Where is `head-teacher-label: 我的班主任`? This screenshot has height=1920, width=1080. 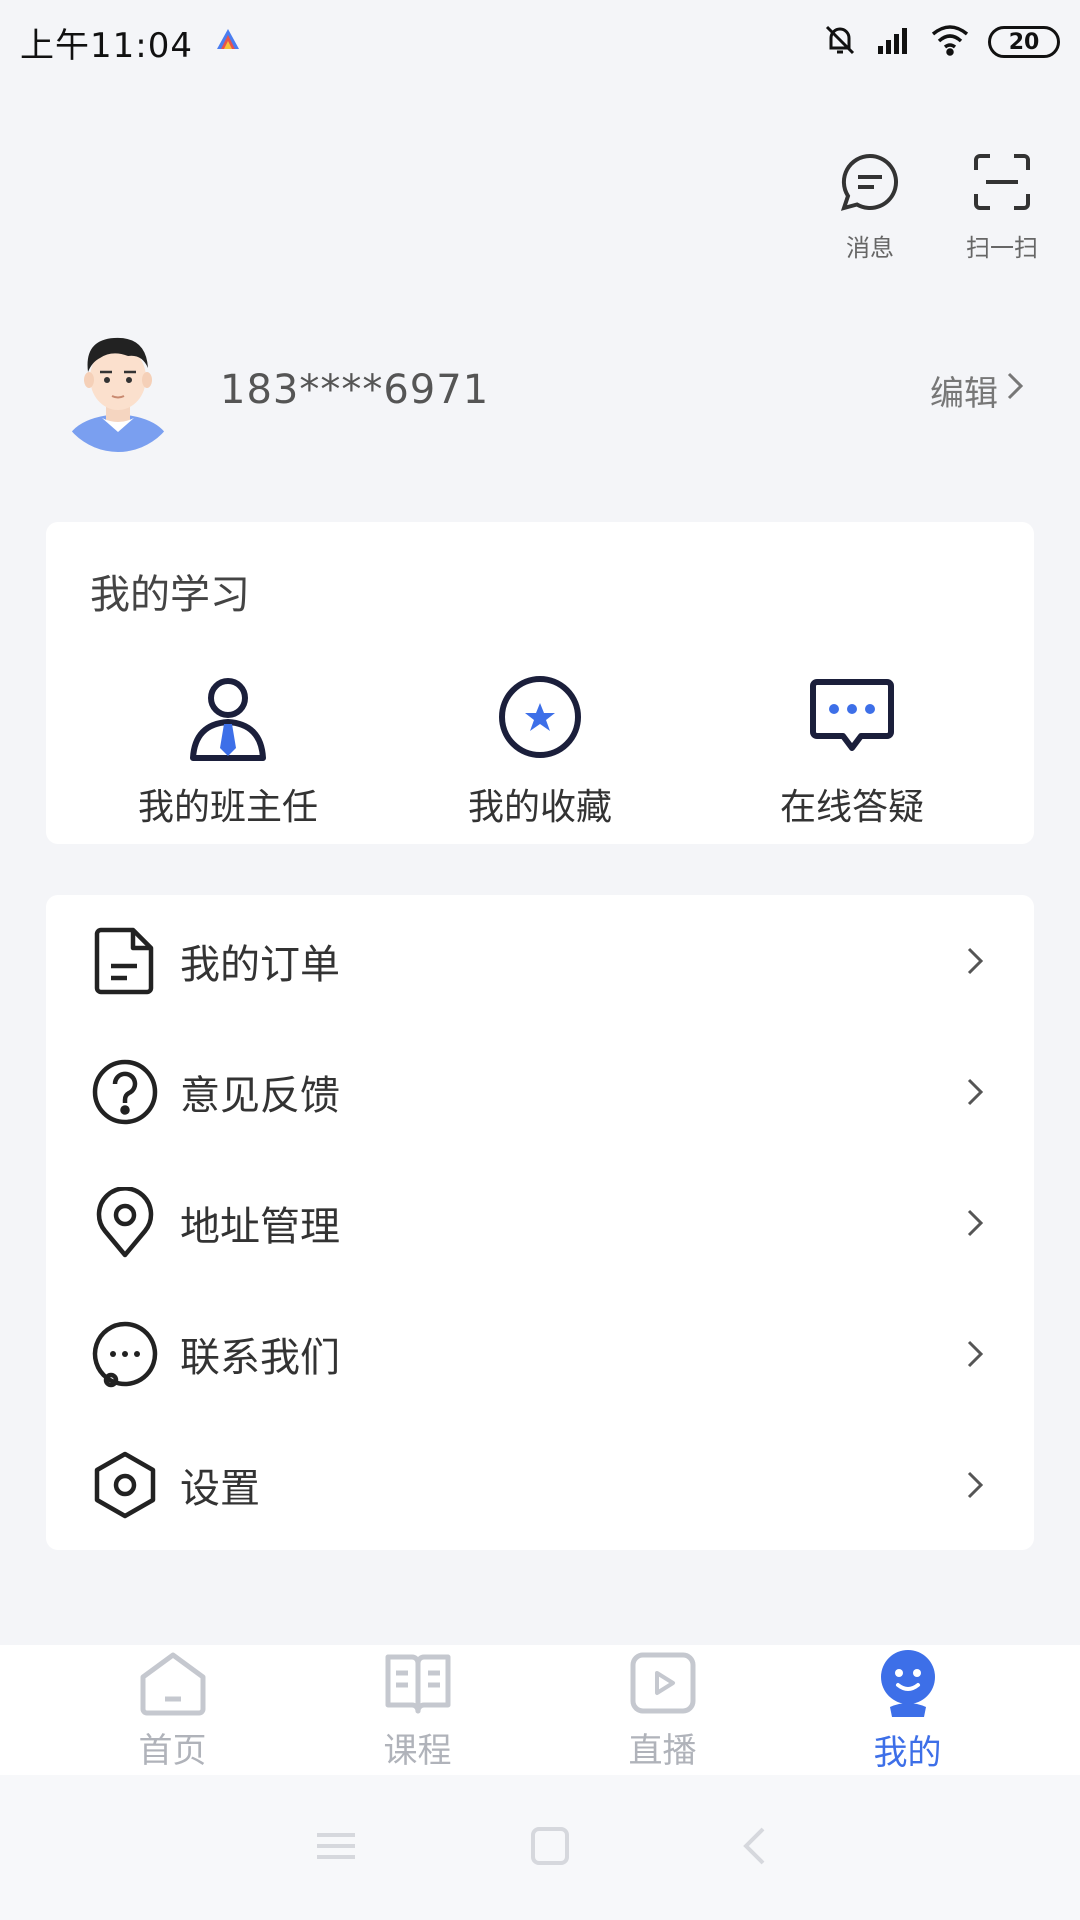 head-teacher-label: 我的班主任 is located at coordinates (227, 807).